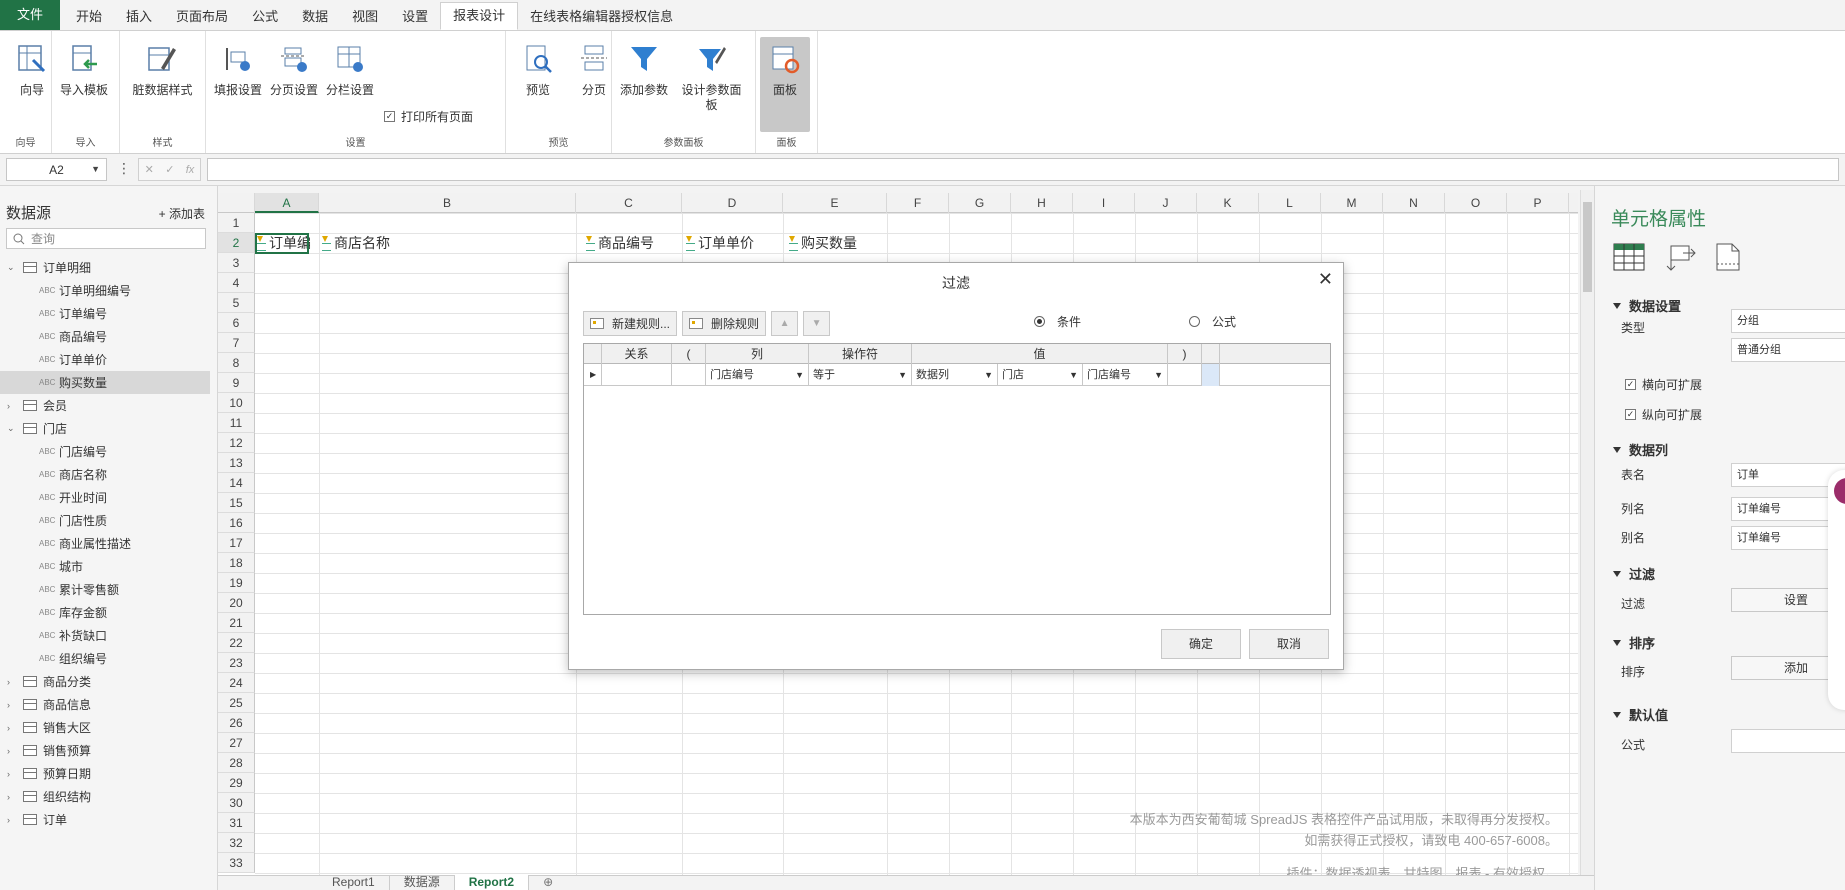 This screenshot has width=1845, height=890. I want to click on row-header-7: 7, so click(236, 343).